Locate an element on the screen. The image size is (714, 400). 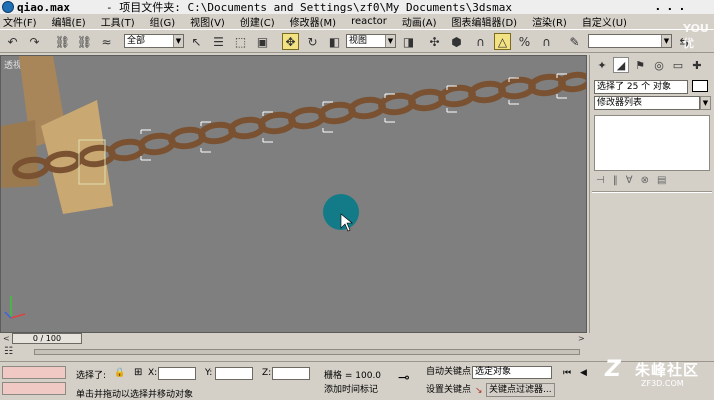
track-bar: ☷ is located at coordinates (293, 352).